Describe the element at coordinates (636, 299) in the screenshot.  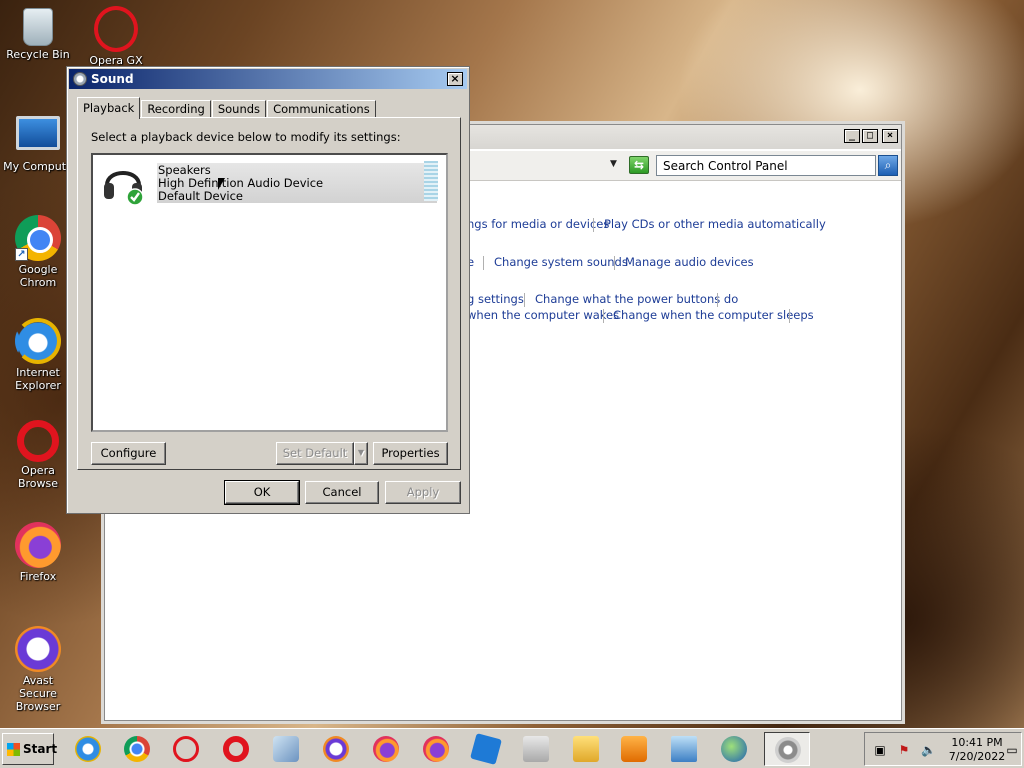
I see `link-power-buttons: Change what the power buttons do` at that location.